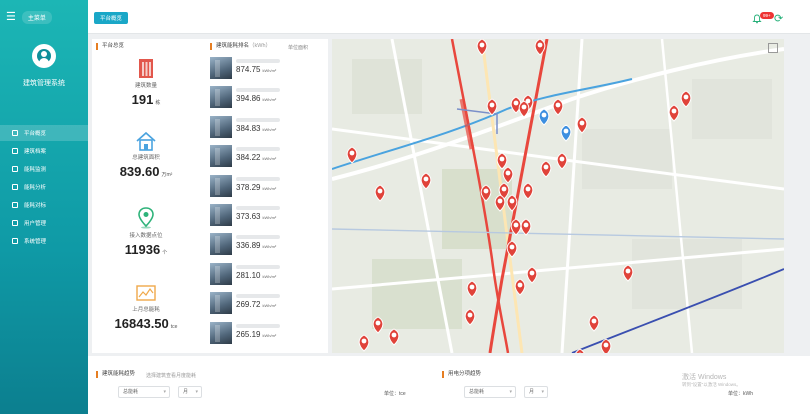 The width and height of the screenshot is (810, 414). What do you see at coordinates (15, 133) in the screenshot?
I see `monitor-icon` at bounding box center [15, 133].